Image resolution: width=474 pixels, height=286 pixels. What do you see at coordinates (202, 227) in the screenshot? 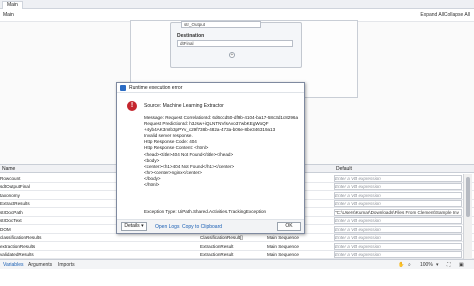
I see `copy-to-clipboard-link: Copy to Clipboard` at bounding box center [202, 227].